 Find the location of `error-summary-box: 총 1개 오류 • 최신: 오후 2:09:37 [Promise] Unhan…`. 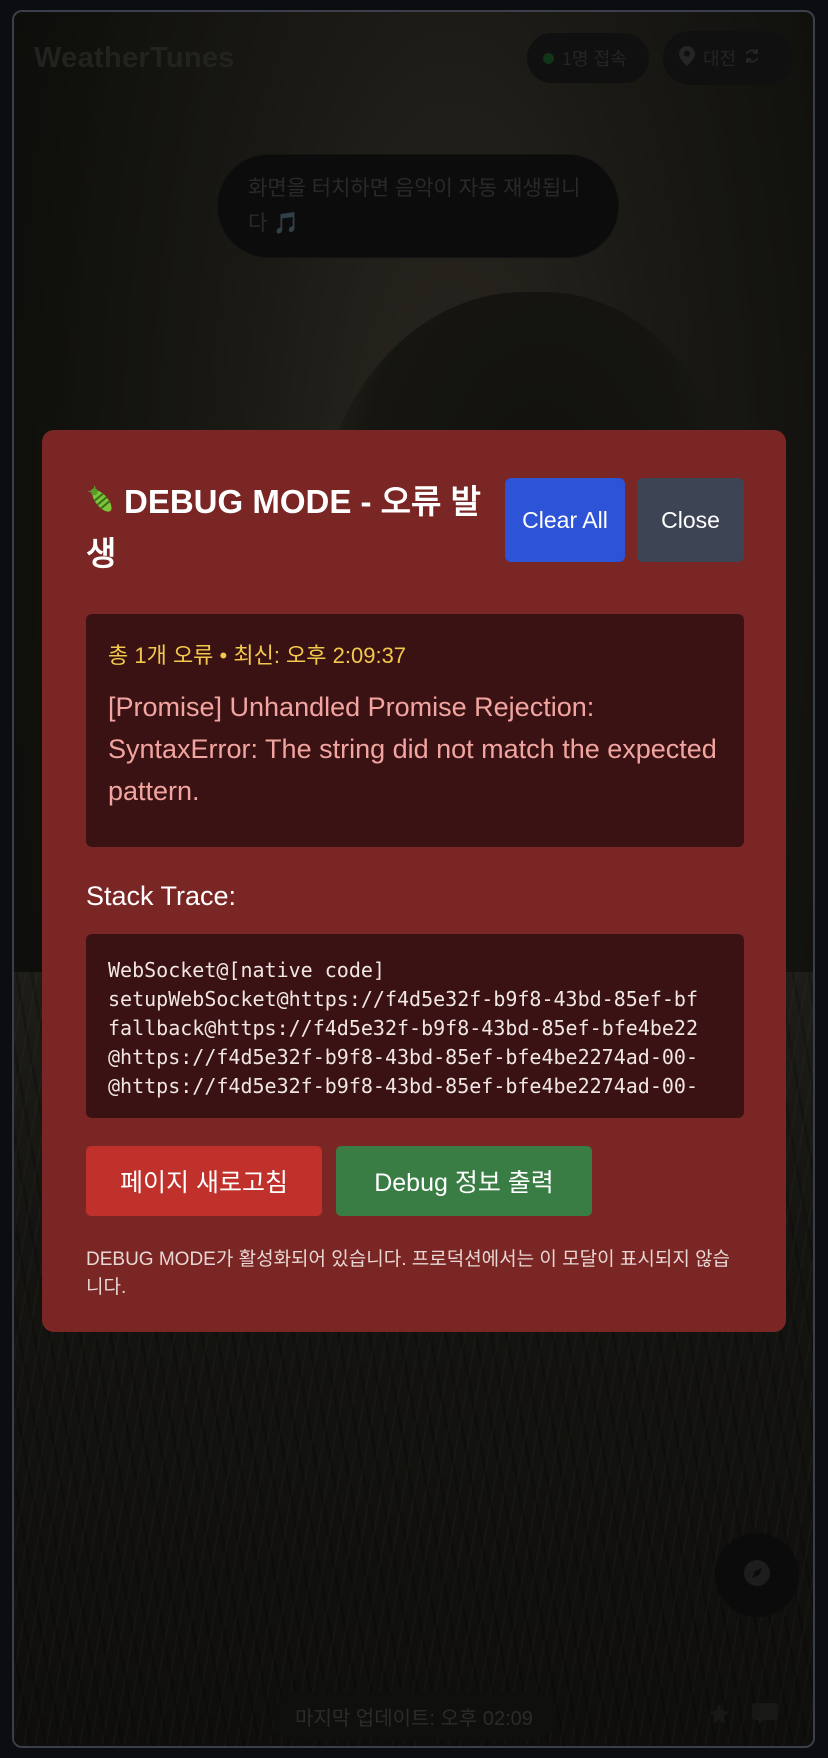

error-summary-box: 총 1개 오류 • 최신: 오후 2:09:37 [Promise] Unhan… is located at coordinates (415, 730).